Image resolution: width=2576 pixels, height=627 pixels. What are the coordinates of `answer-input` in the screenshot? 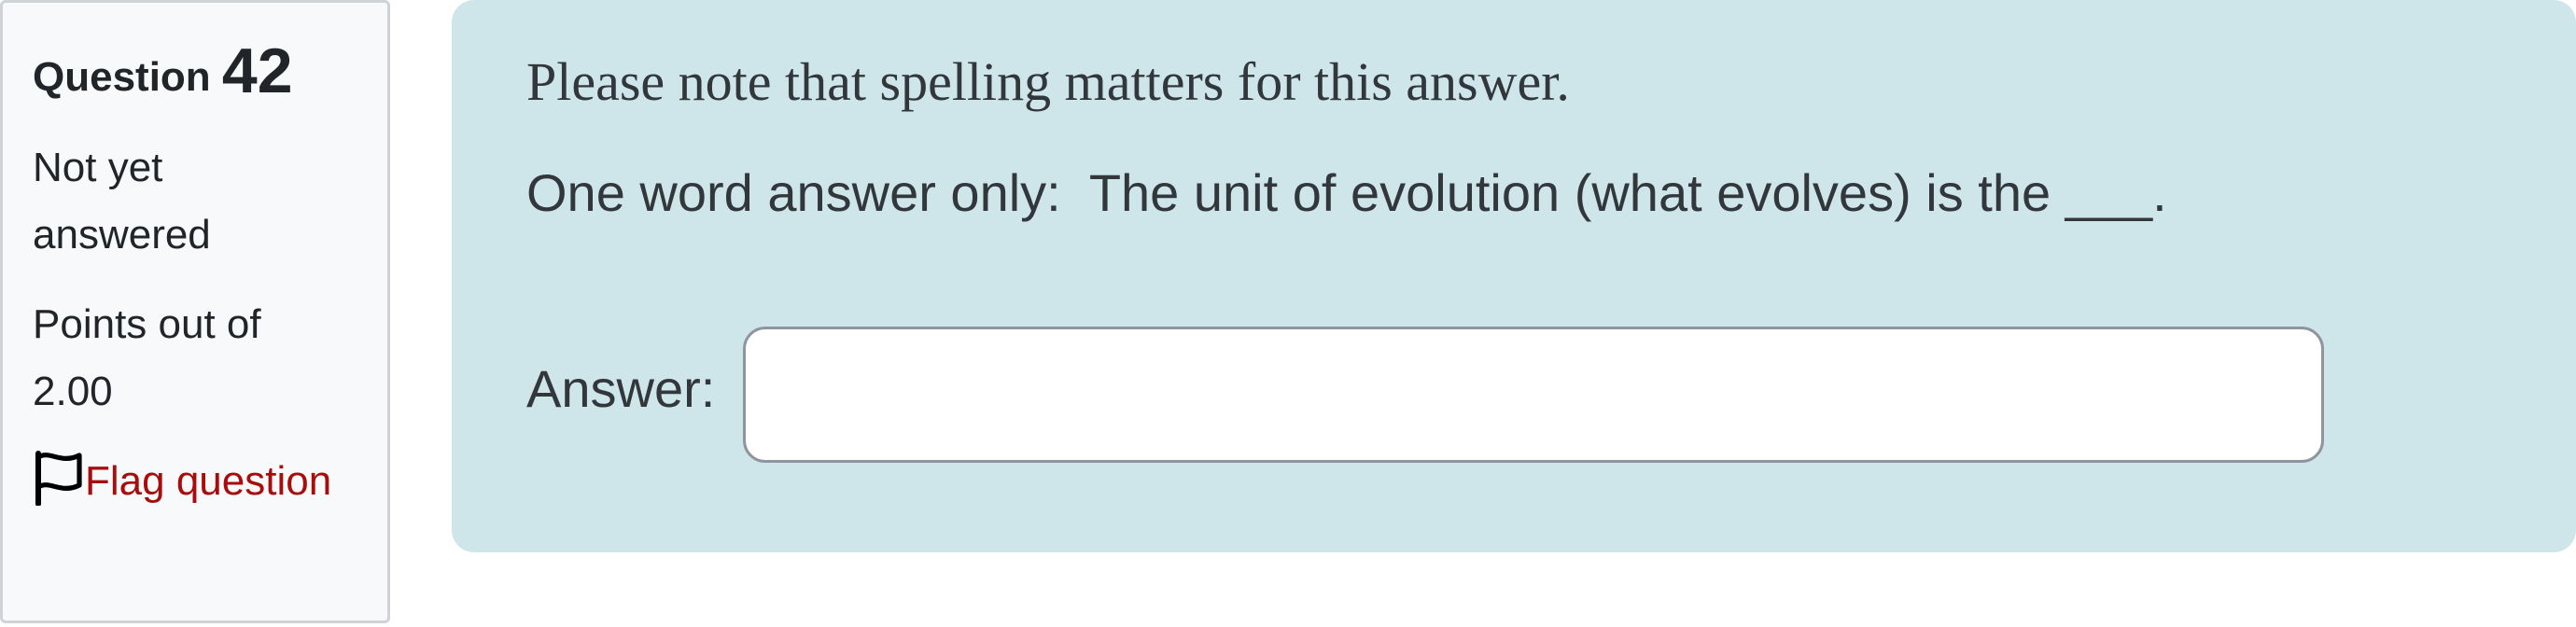 It's located at (1533, 395).